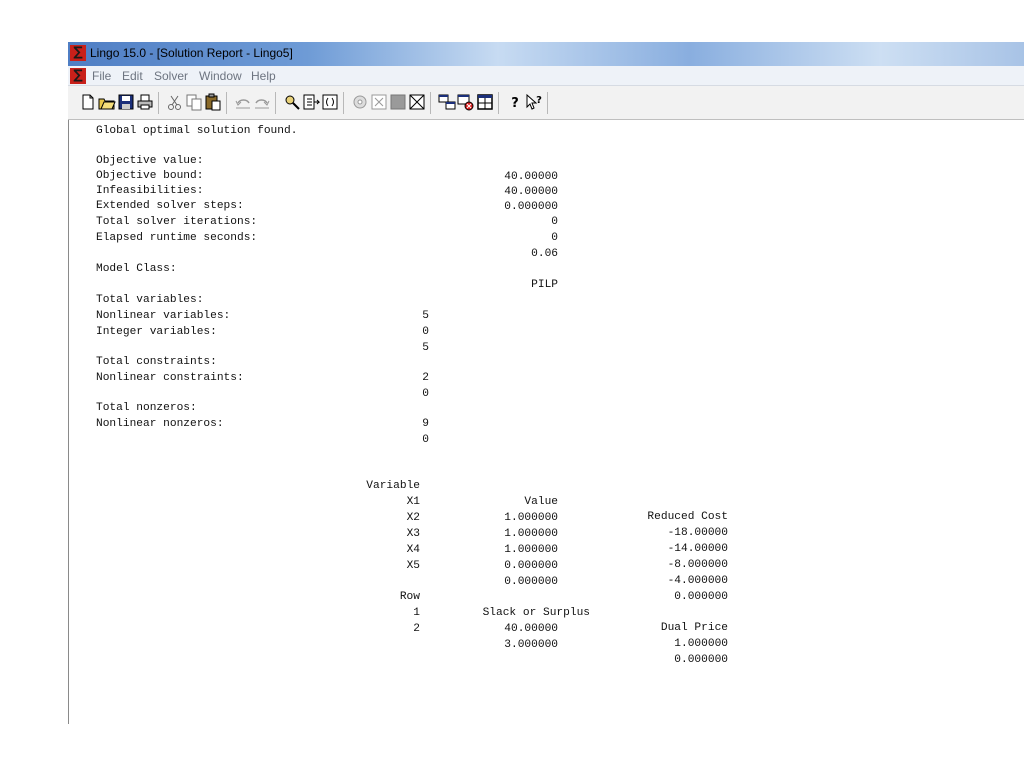 This screenshot has width=1024, height=768. I want to click on help-icon: ?, so click(515, 102).